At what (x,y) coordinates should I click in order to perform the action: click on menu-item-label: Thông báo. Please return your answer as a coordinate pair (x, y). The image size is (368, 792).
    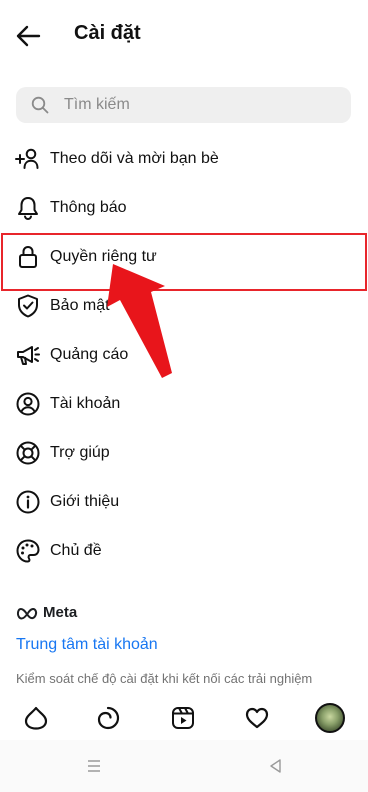
    Looking at the image, I should click on (88, 207).